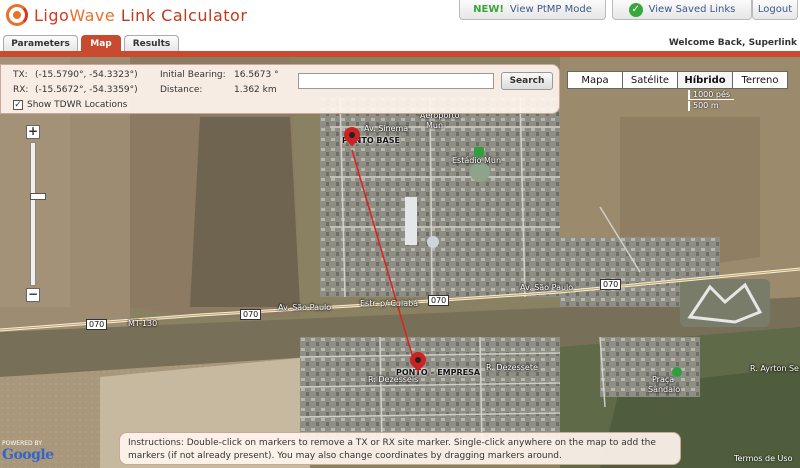 This screenshot has width=800, height=468. Describe the element at coordinates (151, 43) in the screenshot. I see `tab-results: Results` at that location.